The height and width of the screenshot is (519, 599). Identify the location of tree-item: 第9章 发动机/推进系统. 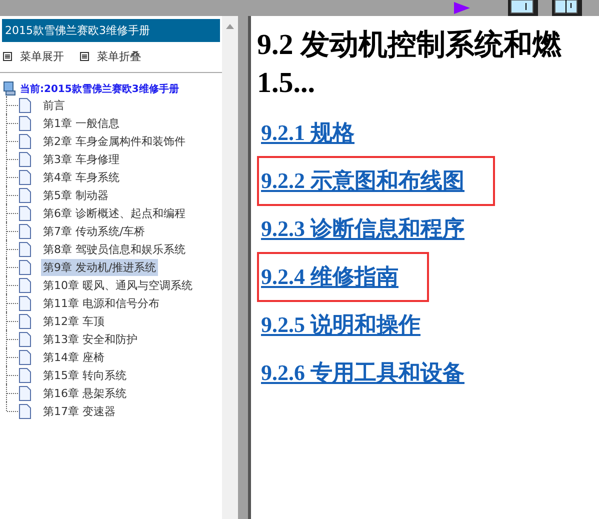
(99, 267).